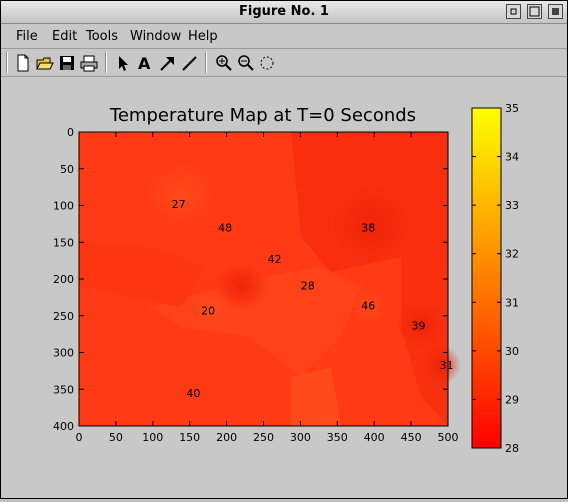 The width and height of the screenshot is (568, 502). Describe the element at coordinates (64, 36) in the screenshot. I see `menu-edit: Edit` at that location.